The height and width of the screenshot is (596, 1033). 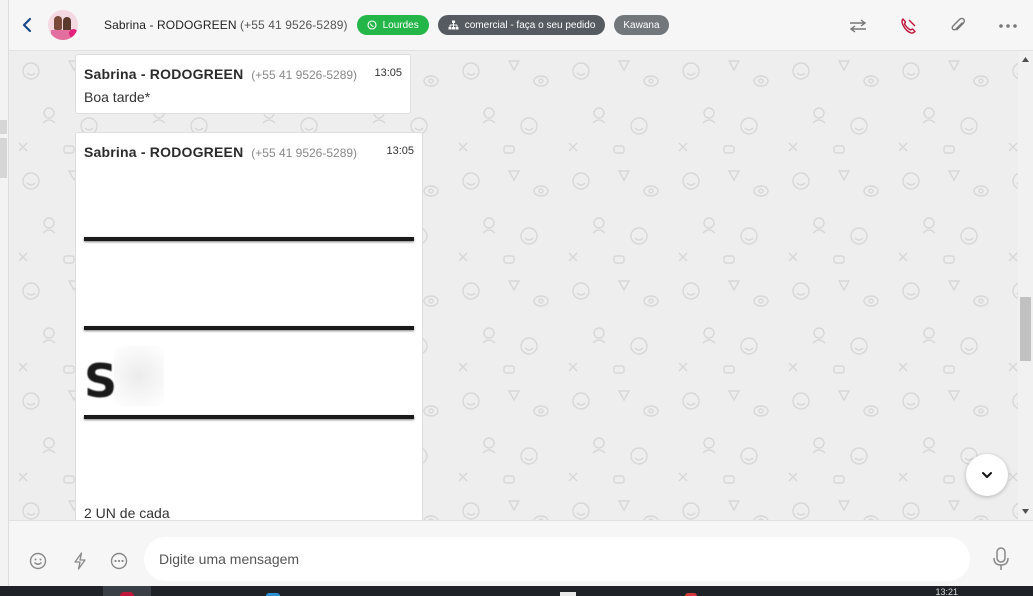 What do you see at coordinates (946, 592) in the screenshot?
I see `taskbar-clock: 13:21` at bounding box center [946, 592].